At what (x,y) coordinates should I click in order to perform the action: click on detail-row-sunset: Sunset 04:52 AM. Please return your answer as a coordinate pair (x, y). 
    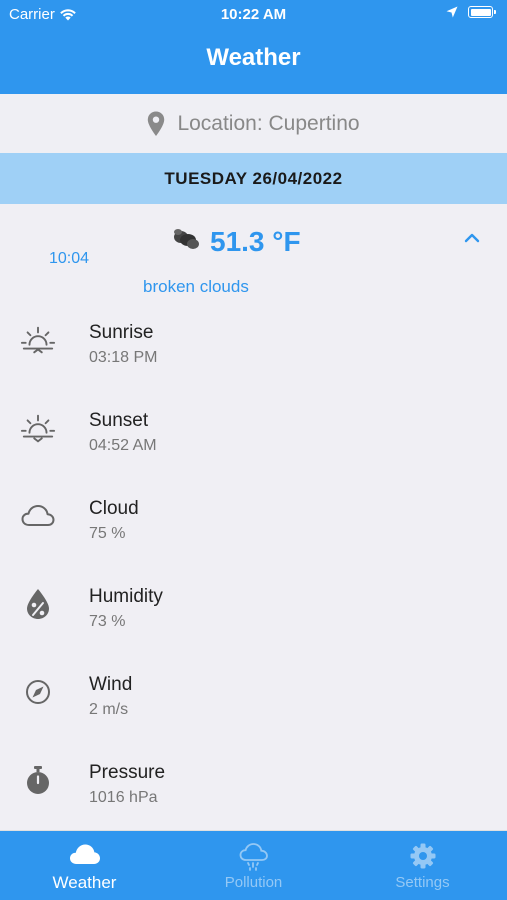
    Looking at the image, I should click on (253, 436).